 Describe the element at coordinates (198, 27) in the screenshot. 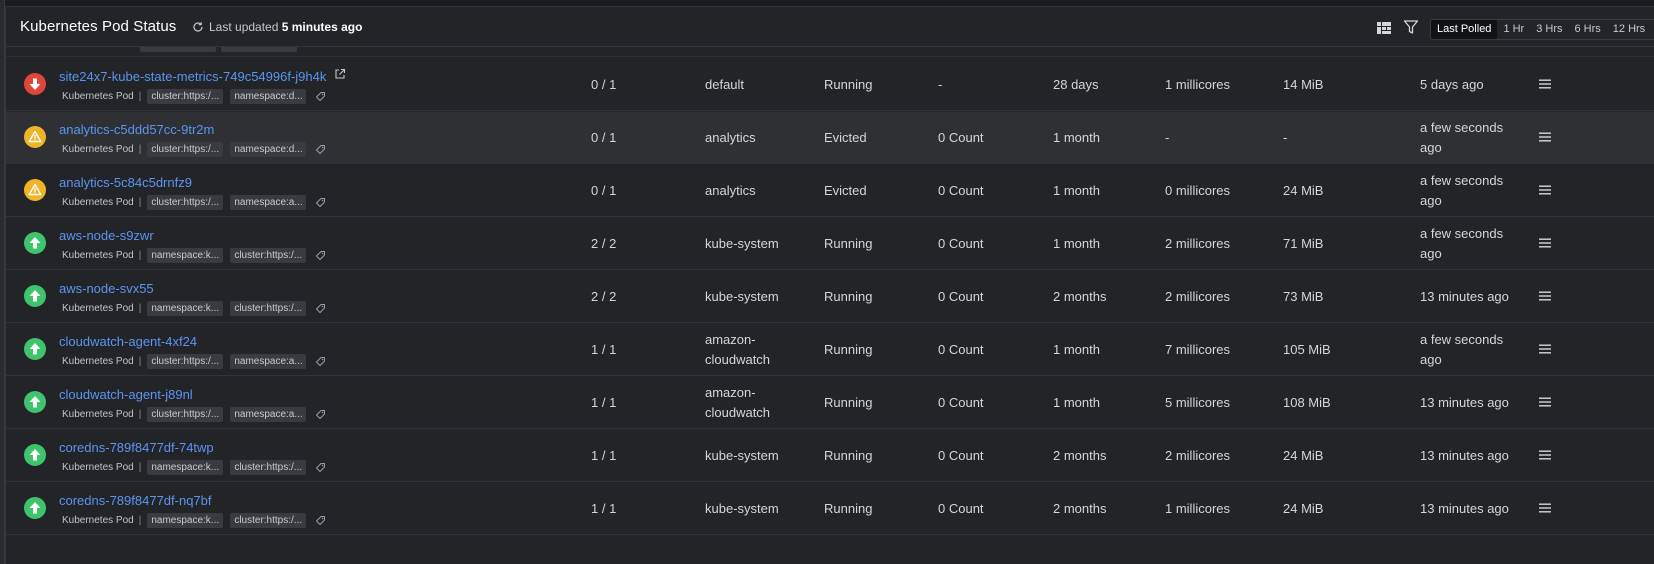

I see `refresh-icon` at that location.